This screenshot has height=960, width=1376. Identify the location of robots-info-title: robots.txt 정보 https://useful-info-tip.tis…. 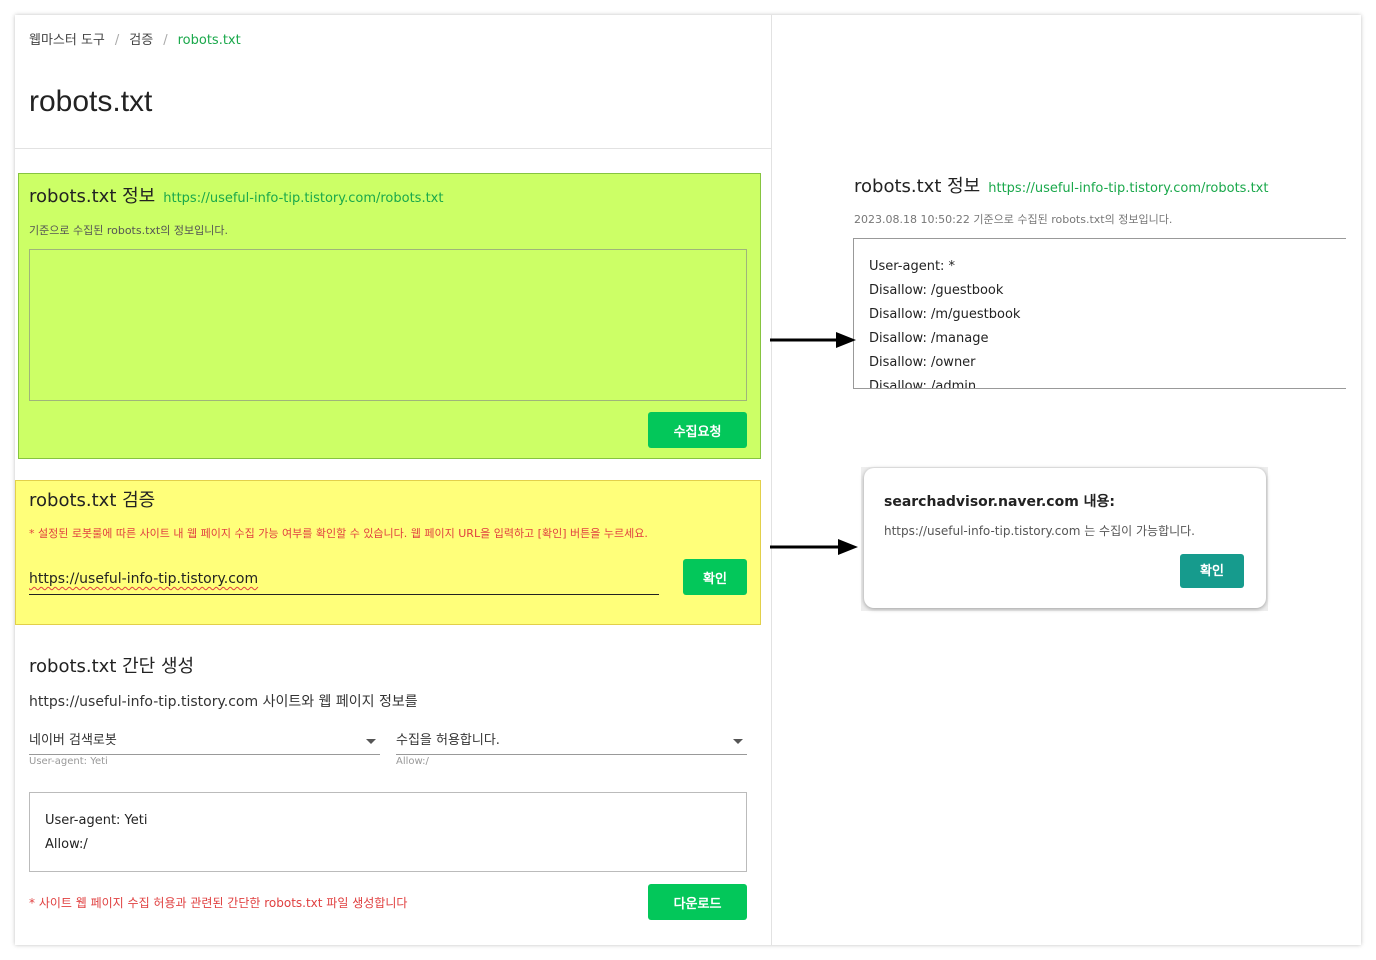
(236, 195).